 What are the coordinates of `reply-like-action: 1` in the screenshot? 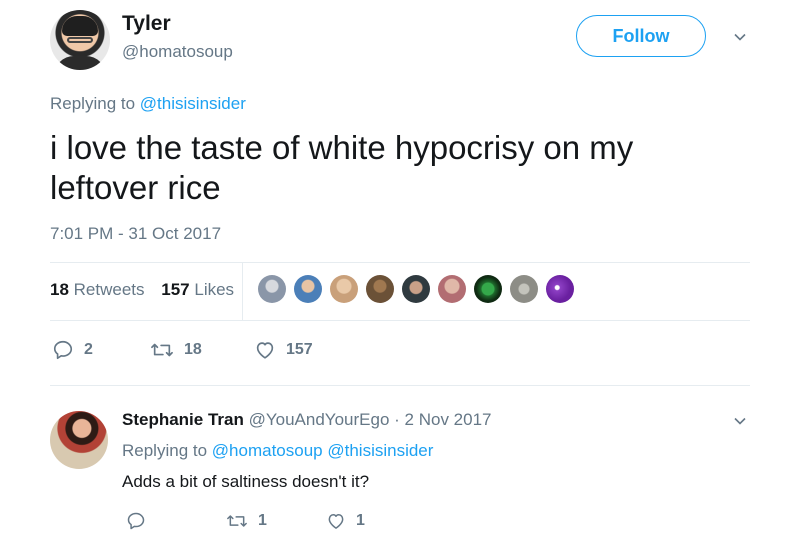 It's located at (345, 521).